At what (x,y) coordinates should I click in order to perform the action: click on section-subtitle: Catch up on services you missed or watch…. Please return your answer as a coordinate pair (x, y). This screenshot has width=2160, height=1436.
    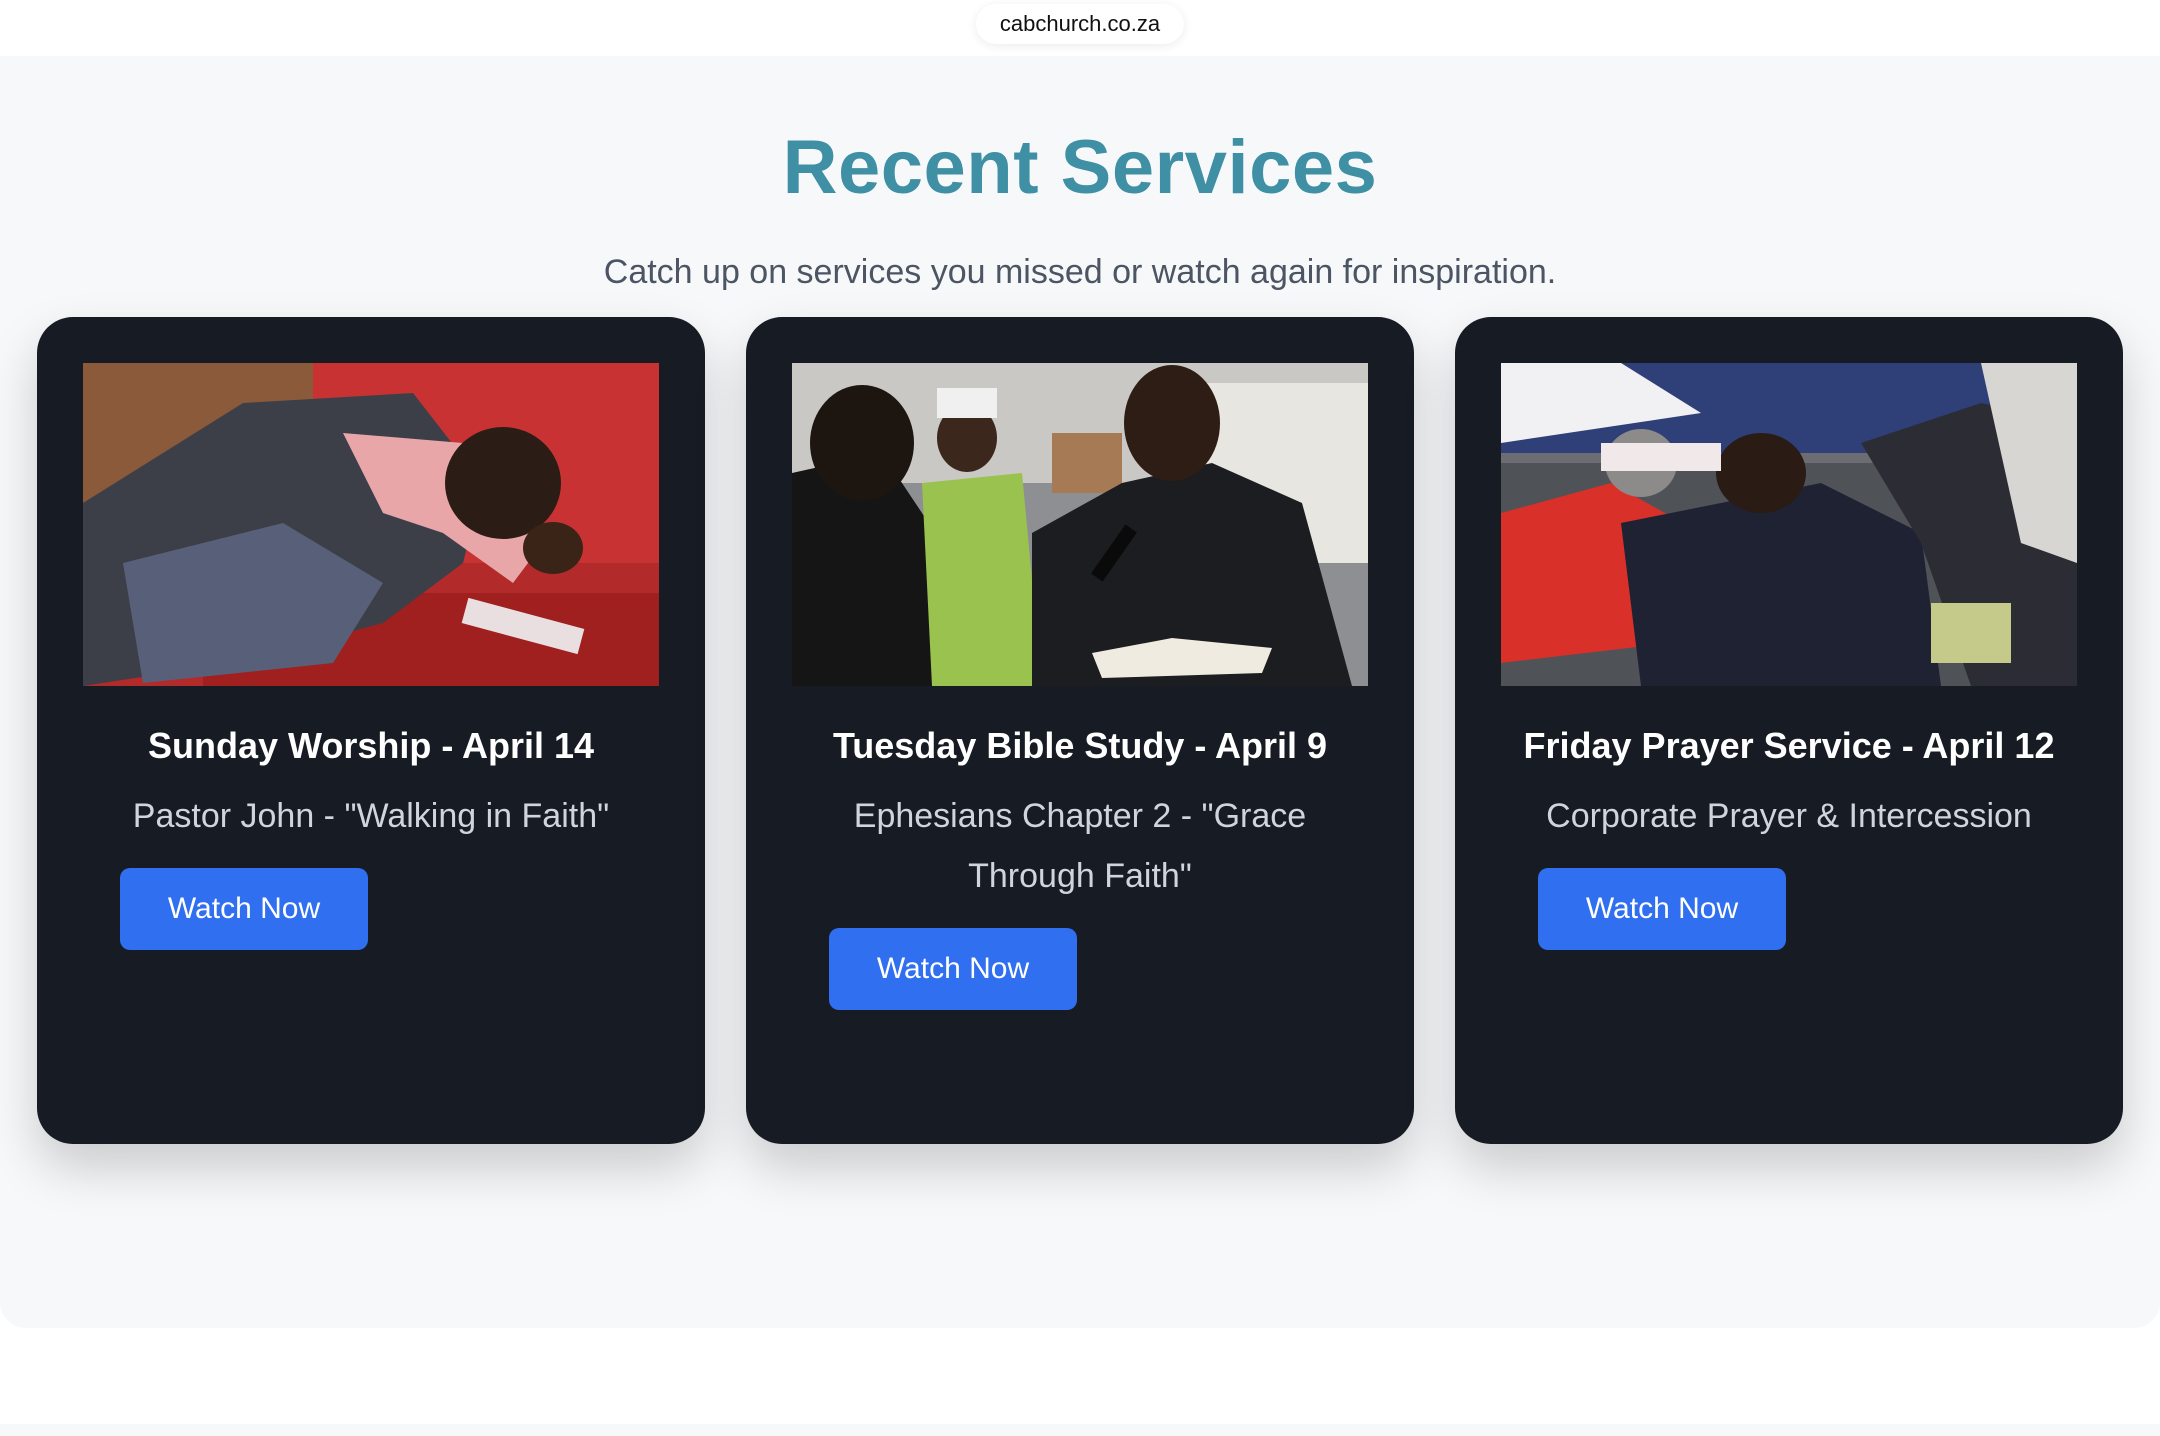
    Looking at the image, I should click on (1080, 272).